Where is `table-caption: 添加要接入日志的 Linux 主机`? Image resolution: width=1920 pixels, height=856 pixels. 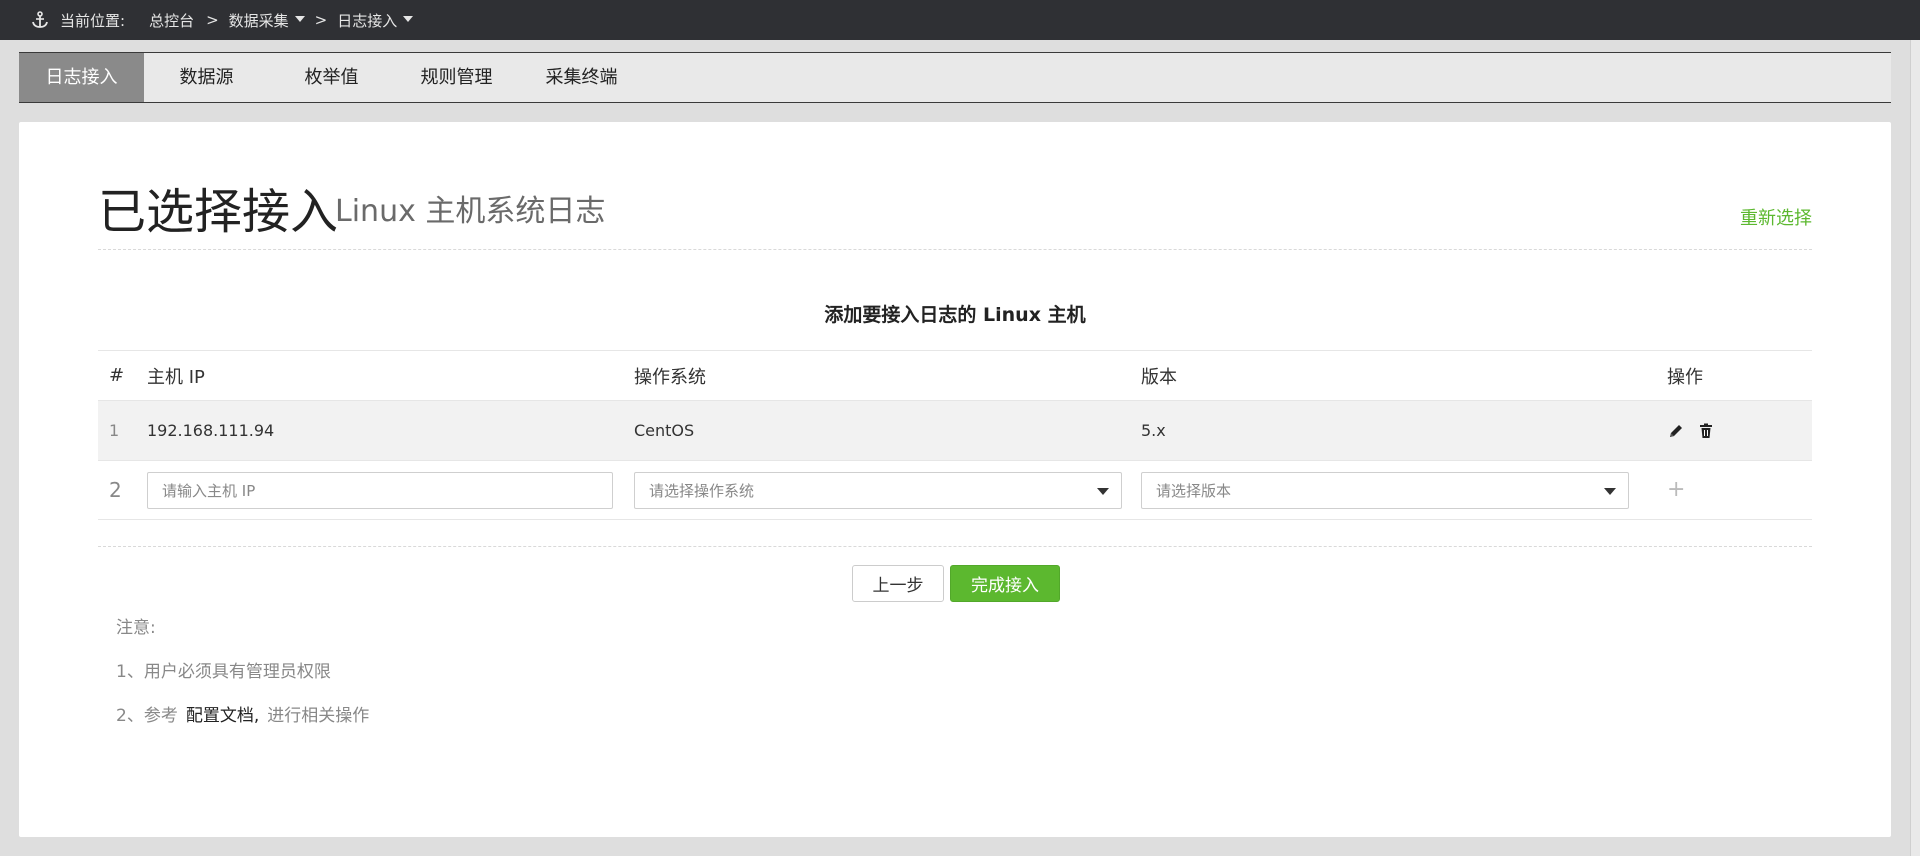
table-caption: 添加要接入日志的 Linux 主机 is located at coordinates (955, 315).